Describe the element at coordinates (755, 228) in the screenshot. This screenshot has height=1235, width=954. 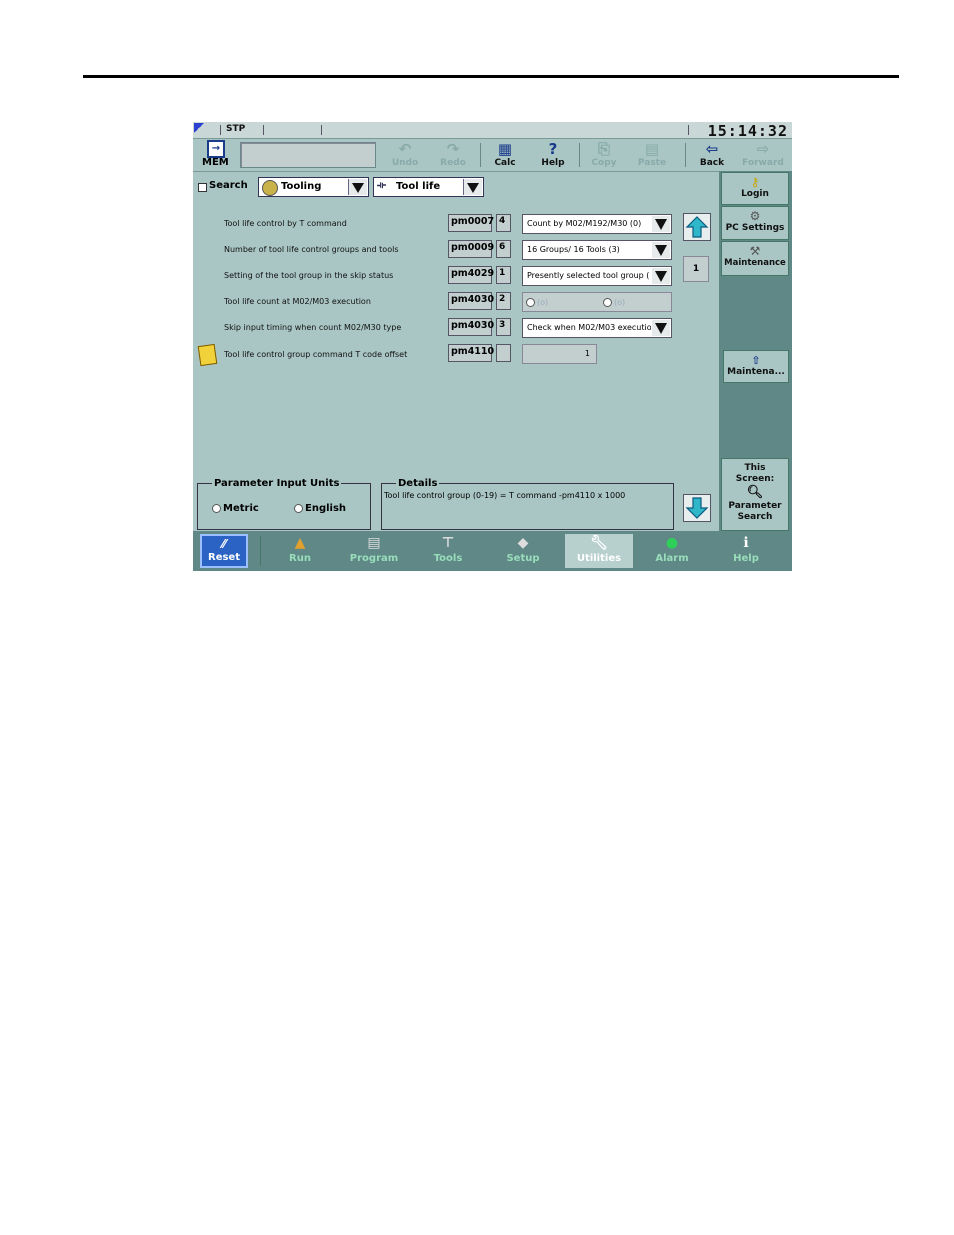
I see `pc-settings-label: PC Settings` at that location.